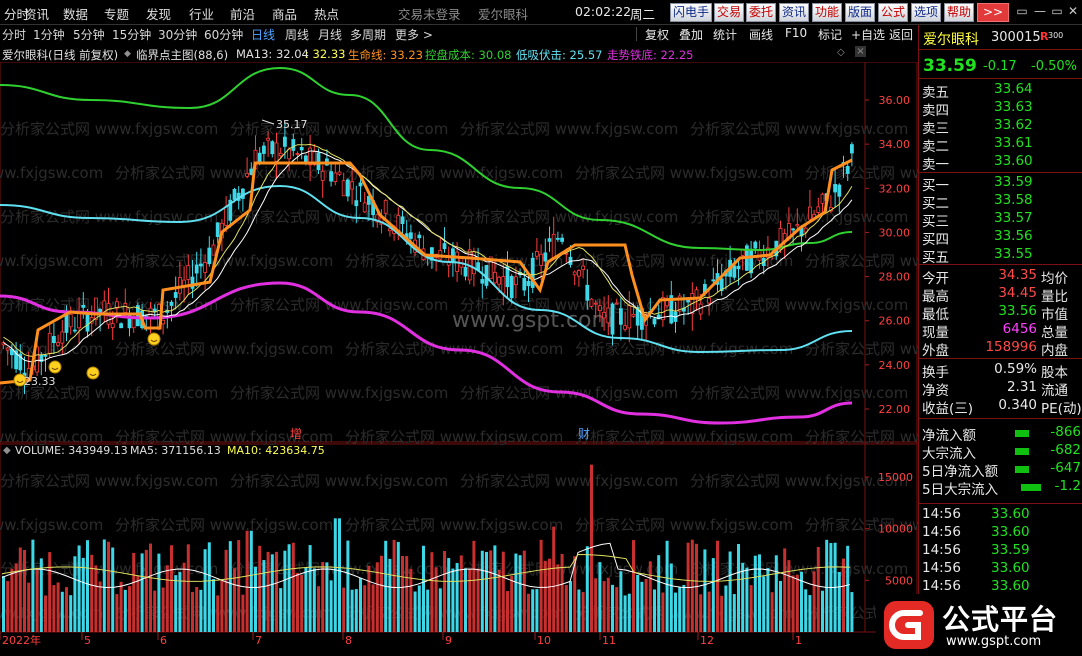 This screenshot has width=1082, height=656. What do you see at coordinates (729, 12) in the screenshot?
I see `trade-button: 交易` at bounding box center [729, 12].